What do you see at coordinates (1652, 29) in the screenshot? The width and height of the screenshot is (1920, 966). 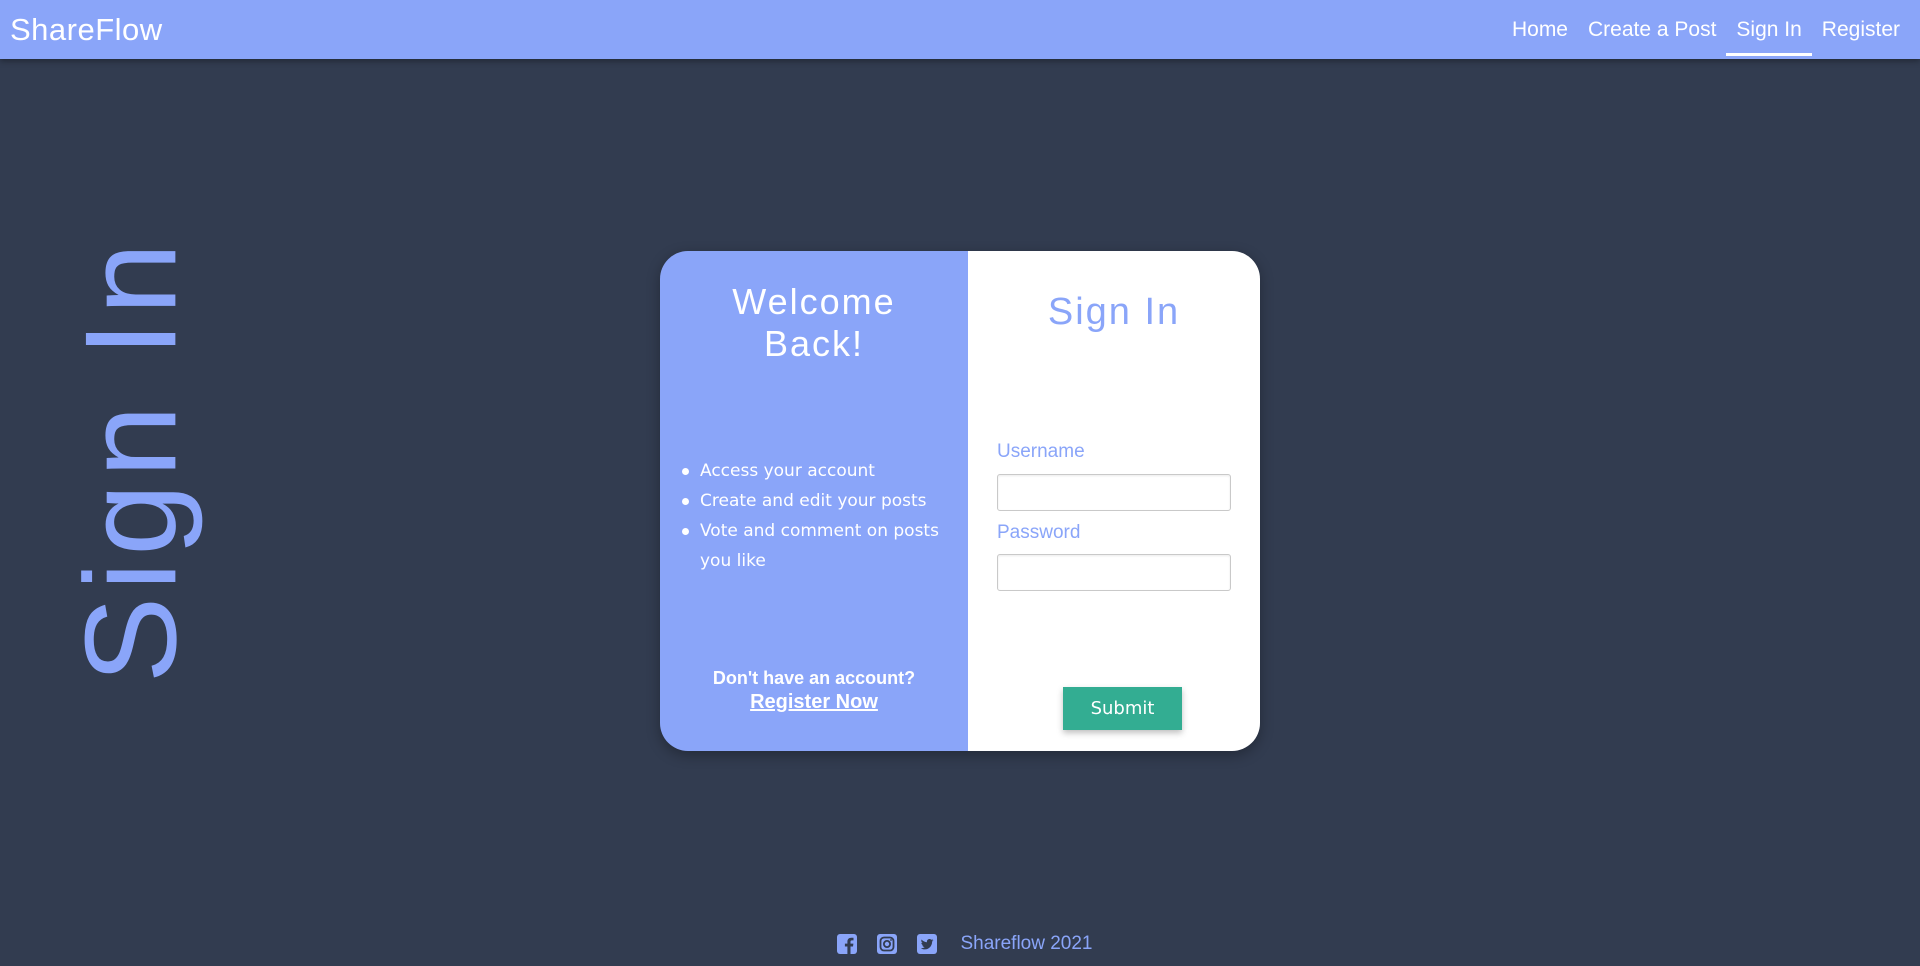 I see `nav-create-post-link: Create a Post` at bounding box center [1652, 29].